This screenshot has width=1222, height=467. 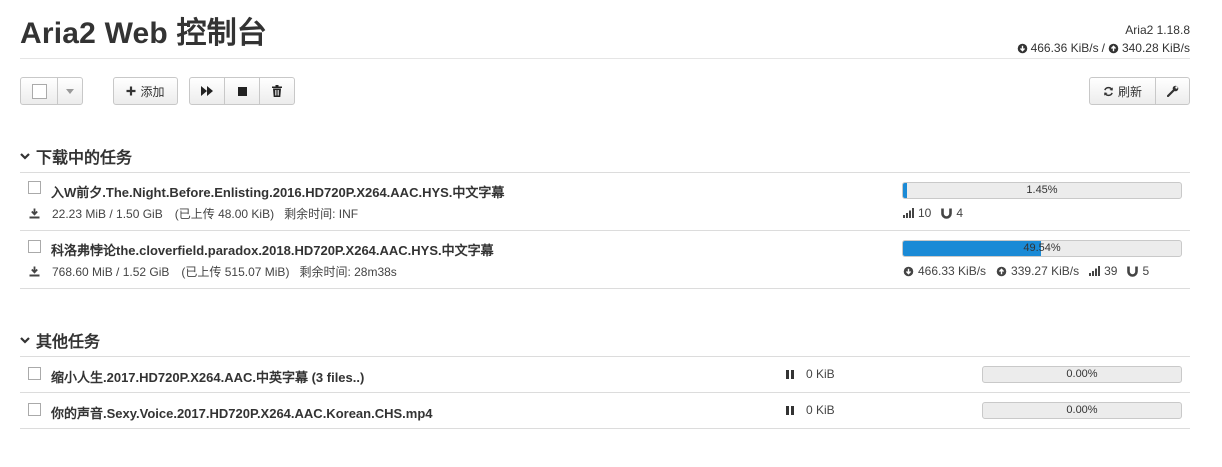 What do you see at coordinates (84, 158) in the screenshot?
I see `active-section-title: 下载中的任务` at bounding box center [84, 158].